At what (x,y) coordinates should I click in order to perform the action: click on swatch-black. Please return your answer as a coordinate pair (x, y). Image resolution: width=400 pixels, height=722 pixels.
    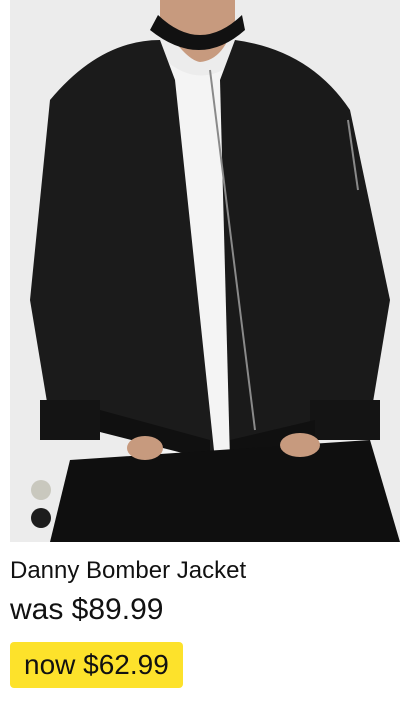
    Looking at the image, I should click on (41, 518).